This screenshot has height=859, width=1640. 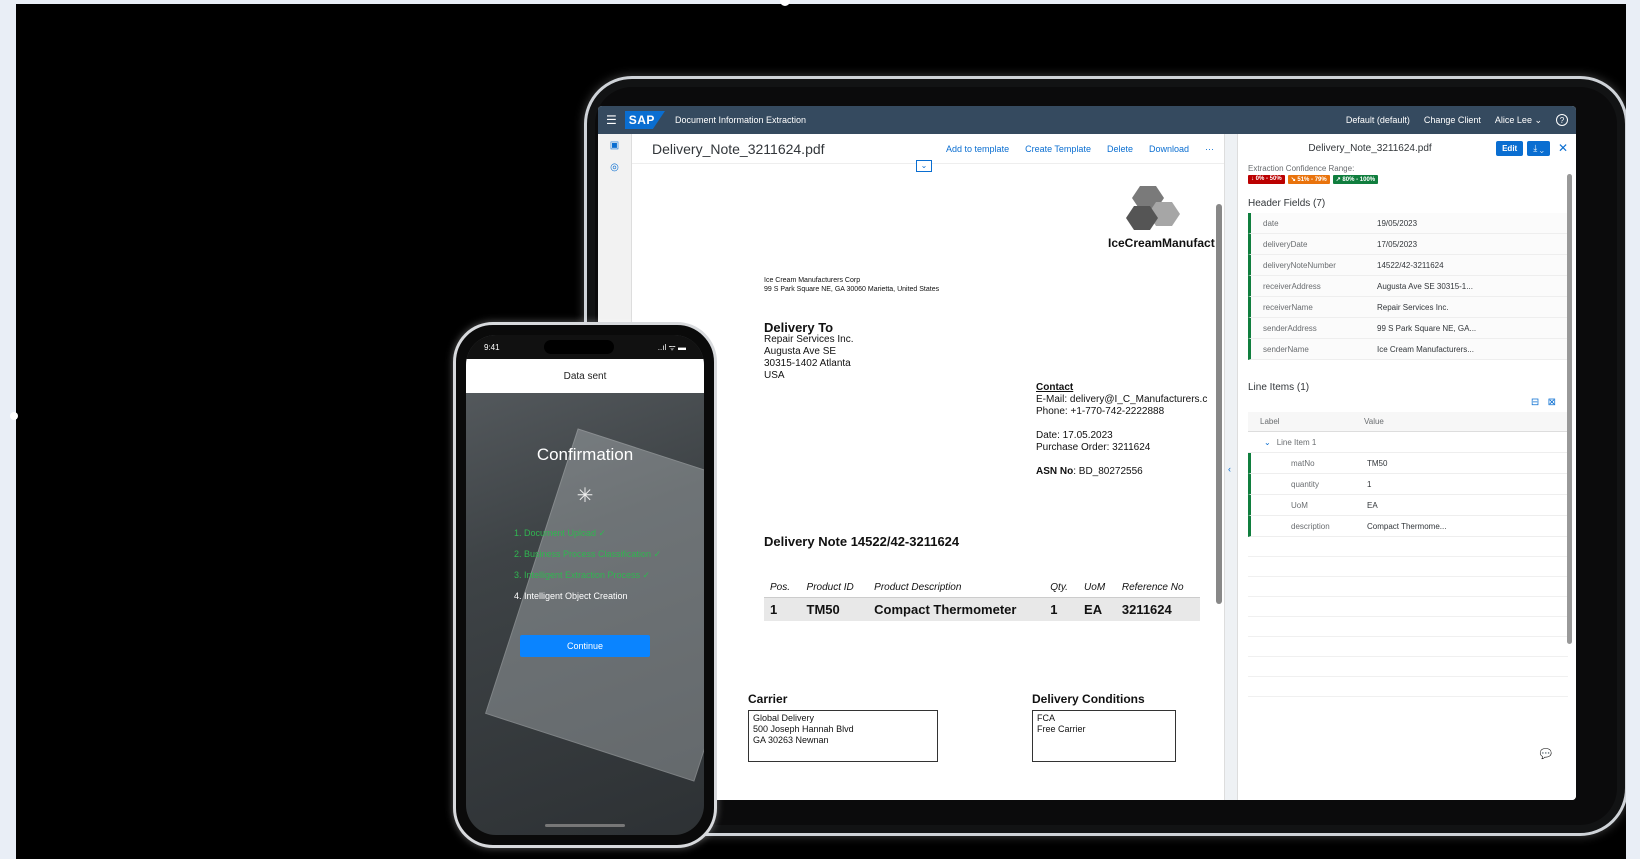 I want to click on line-item-row: matNo TM50, so click(x=1408, y=463).